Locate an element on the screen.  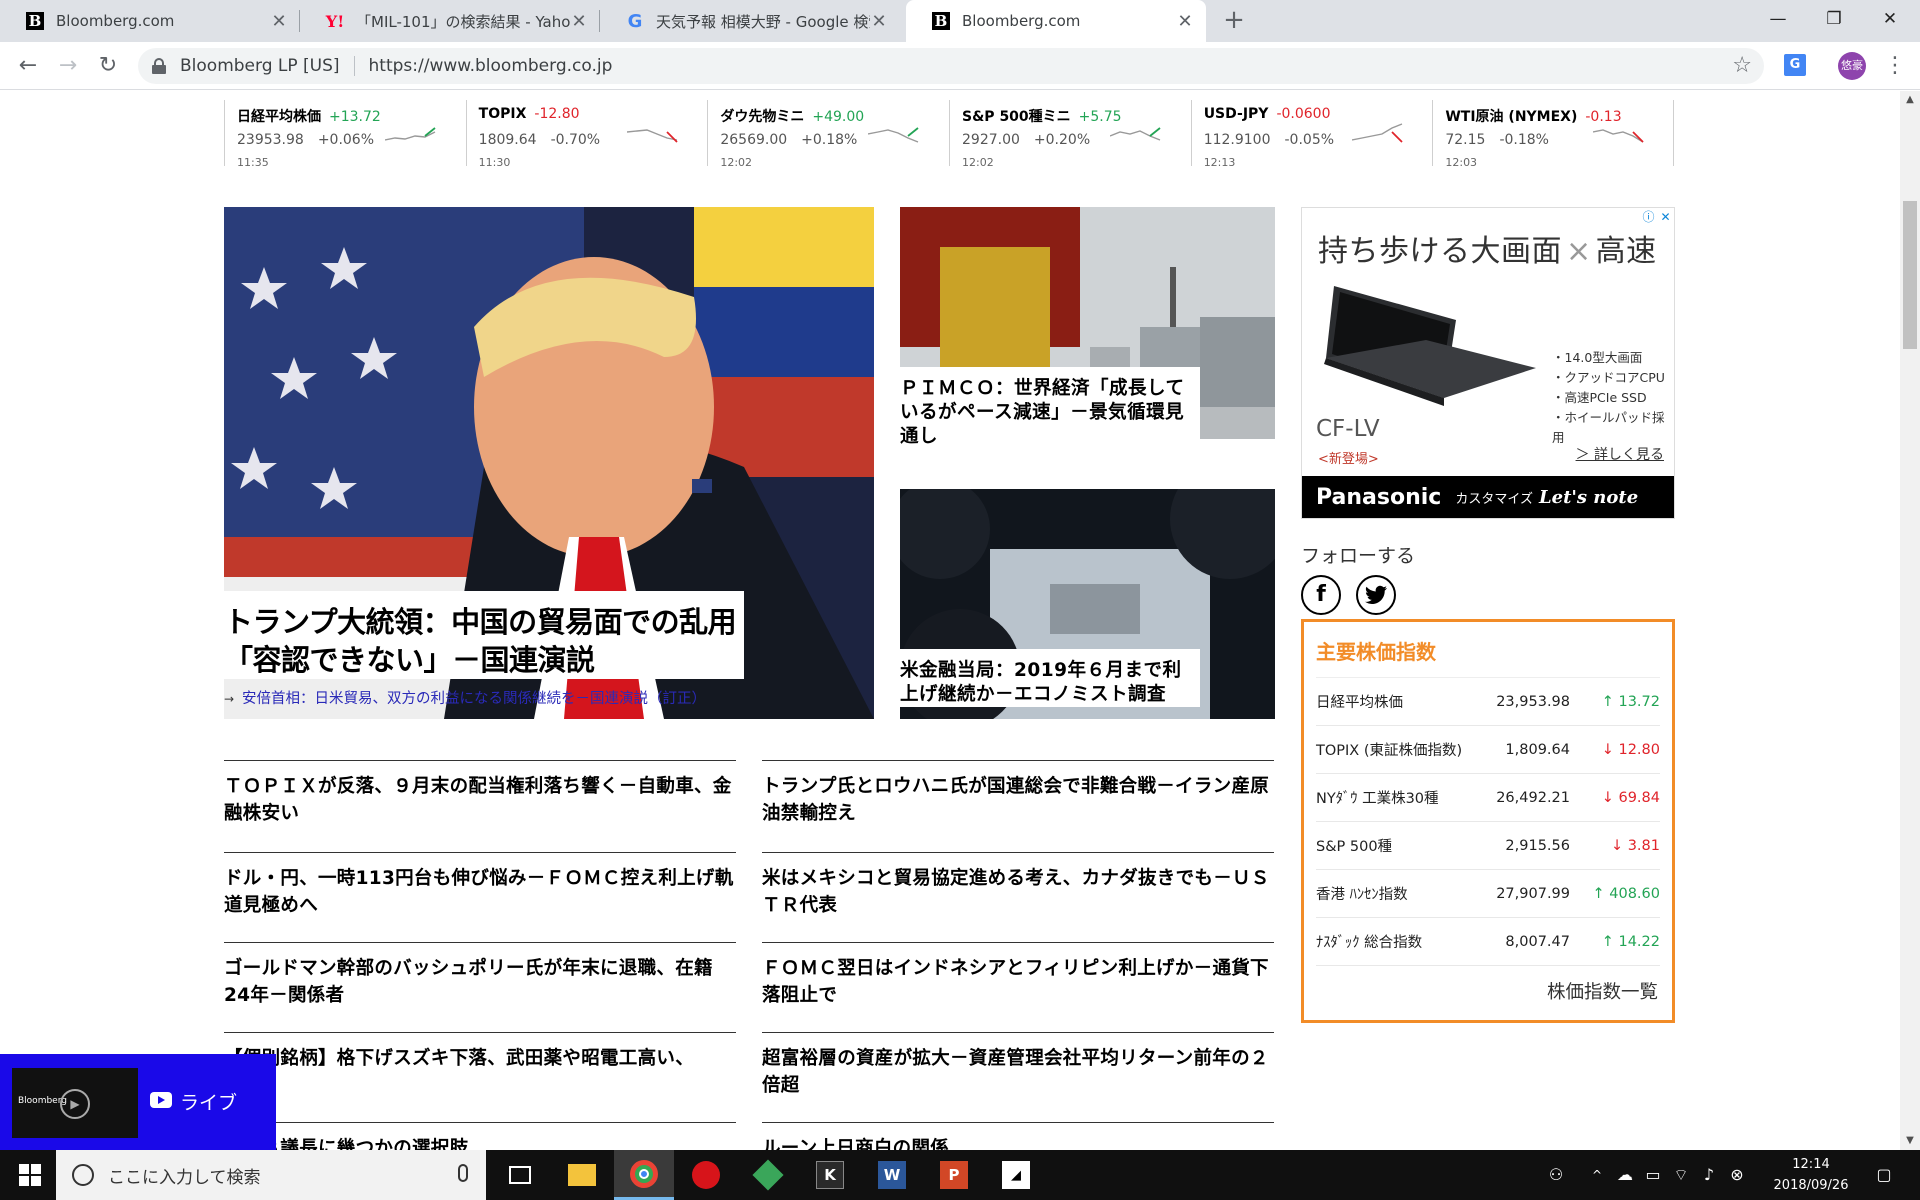
ad-more-link: ＞ 詳しく見る is located at coordinates (1620, 454).